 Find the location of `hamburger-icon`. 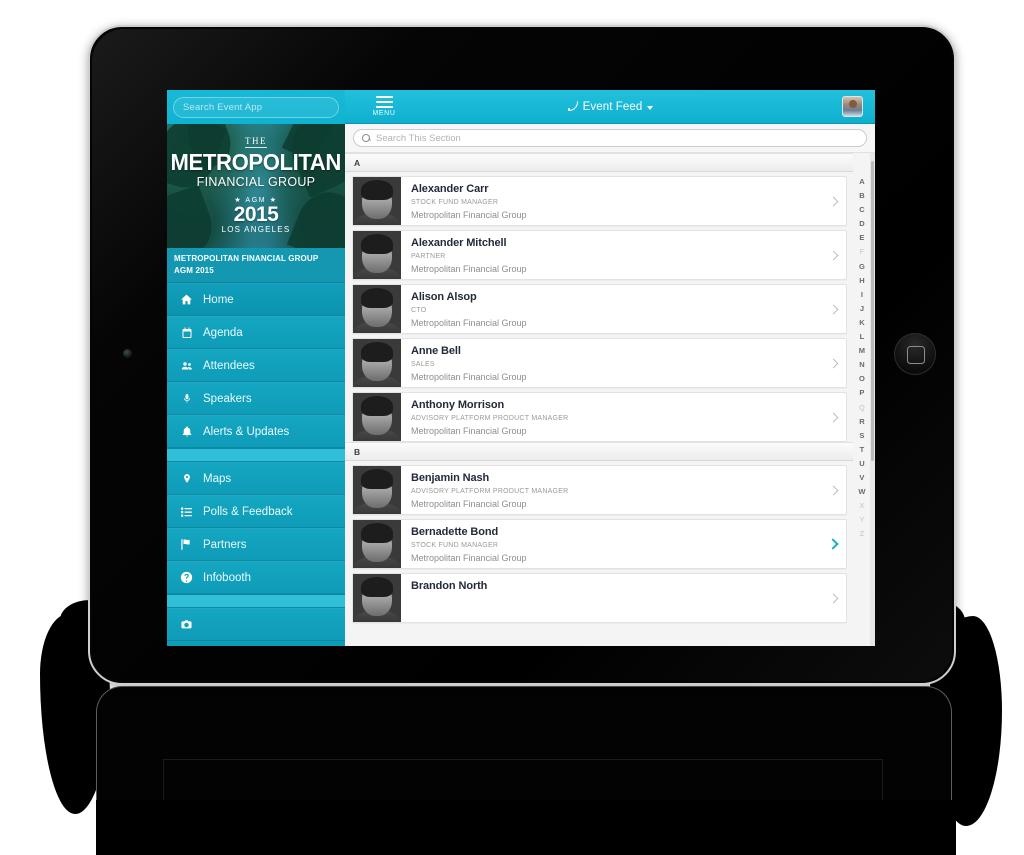

hamburger-icon is located at coordinates (384, 102).